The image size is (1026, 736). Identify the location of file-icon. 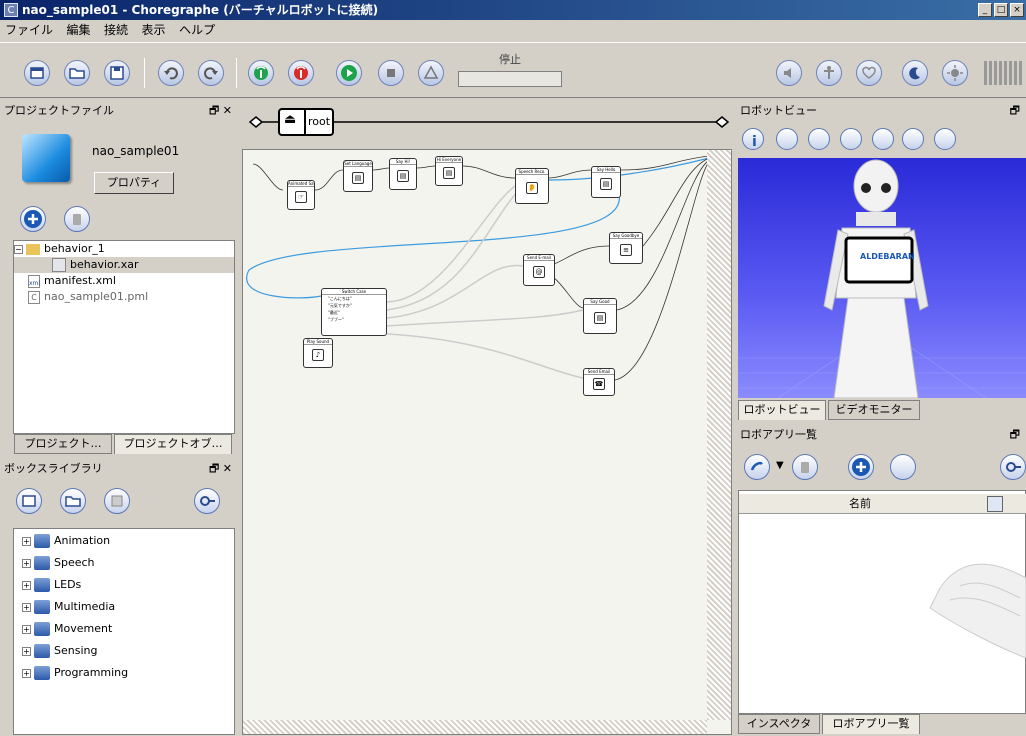
(59, 265).